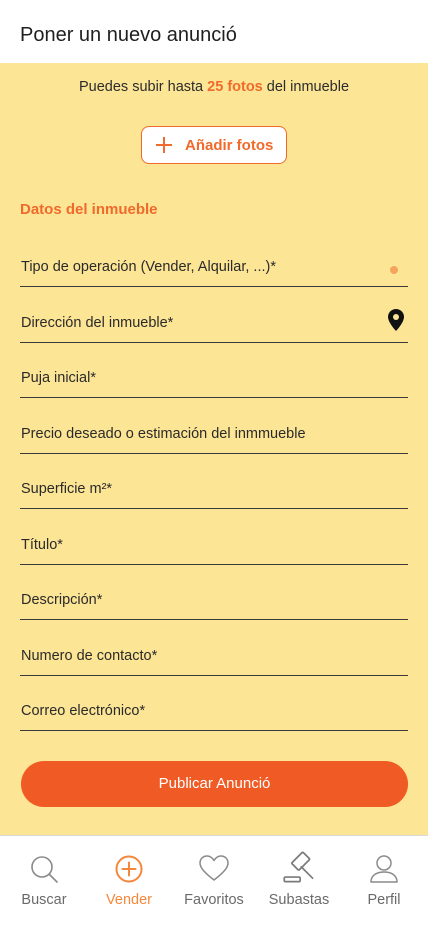 This screenshot has height=926, width=428. I want to click on starting-bid-field: Puja inicial*, so click(214, 384).